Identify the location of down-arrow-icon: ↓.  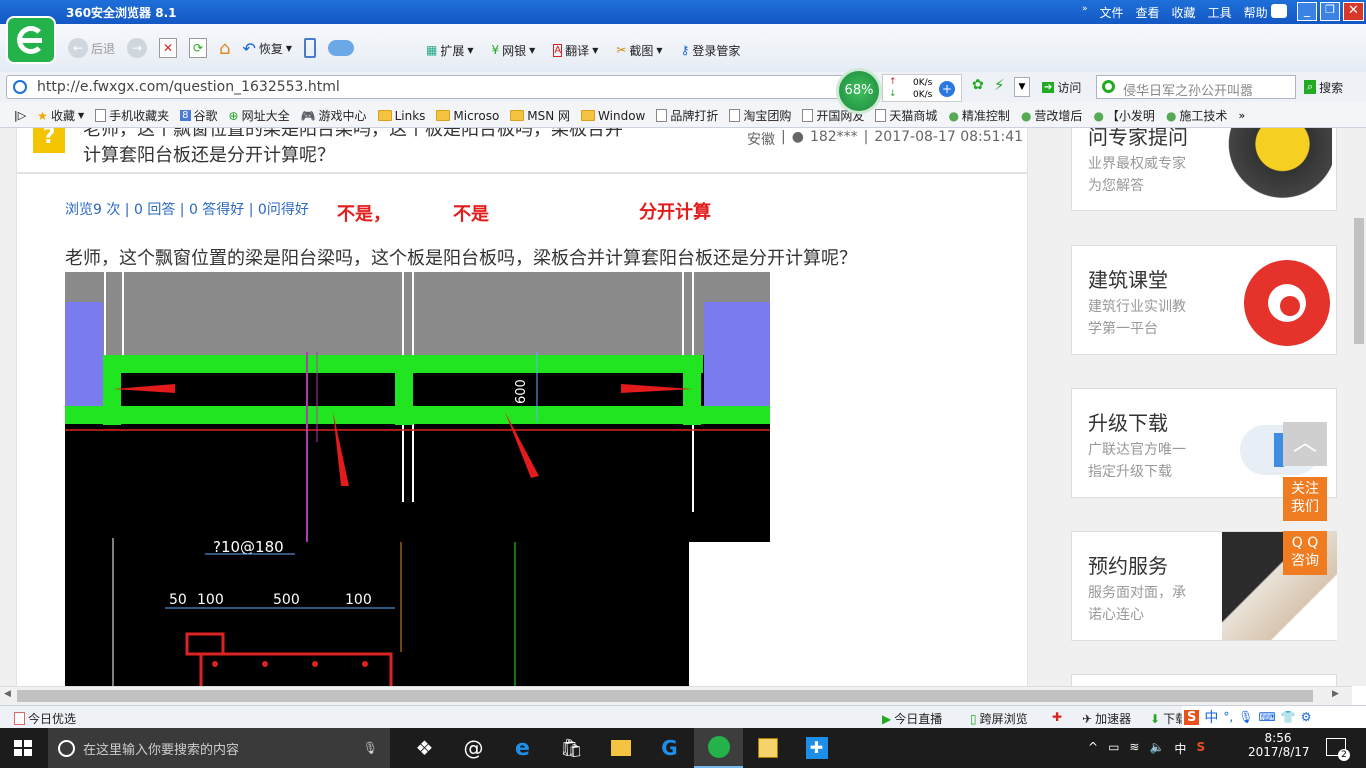
(893, 94).